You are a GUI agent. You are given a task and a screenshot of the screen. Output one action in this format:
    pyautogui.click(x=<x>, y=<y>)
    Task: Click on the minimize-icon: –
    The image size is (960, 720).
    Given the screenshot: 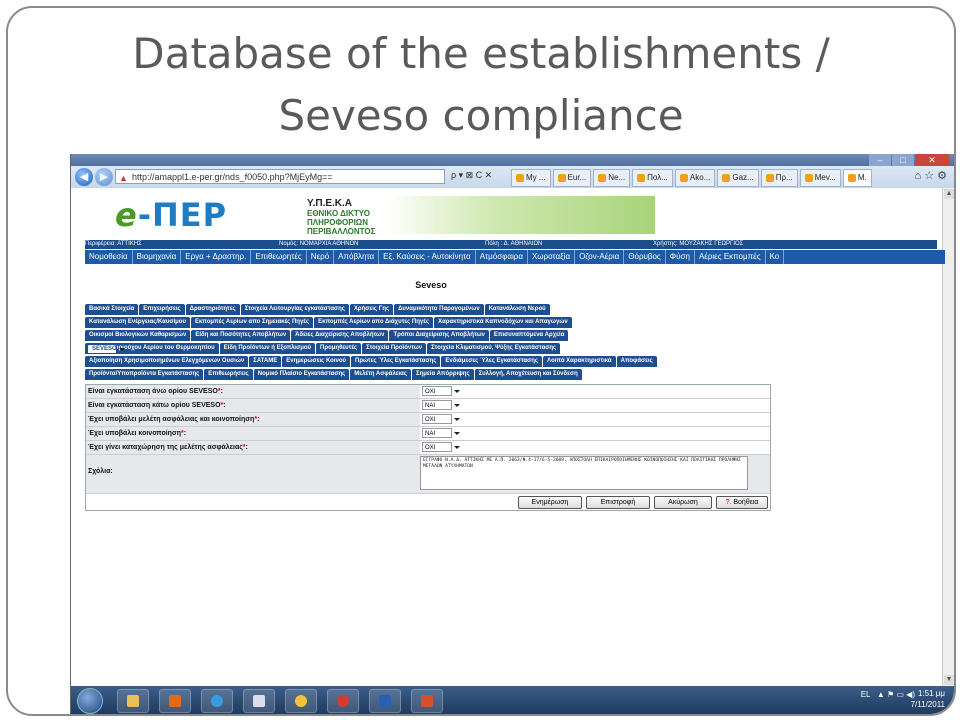 What is the action you would take?
    pyautogui.click(x=880, y=160)
    